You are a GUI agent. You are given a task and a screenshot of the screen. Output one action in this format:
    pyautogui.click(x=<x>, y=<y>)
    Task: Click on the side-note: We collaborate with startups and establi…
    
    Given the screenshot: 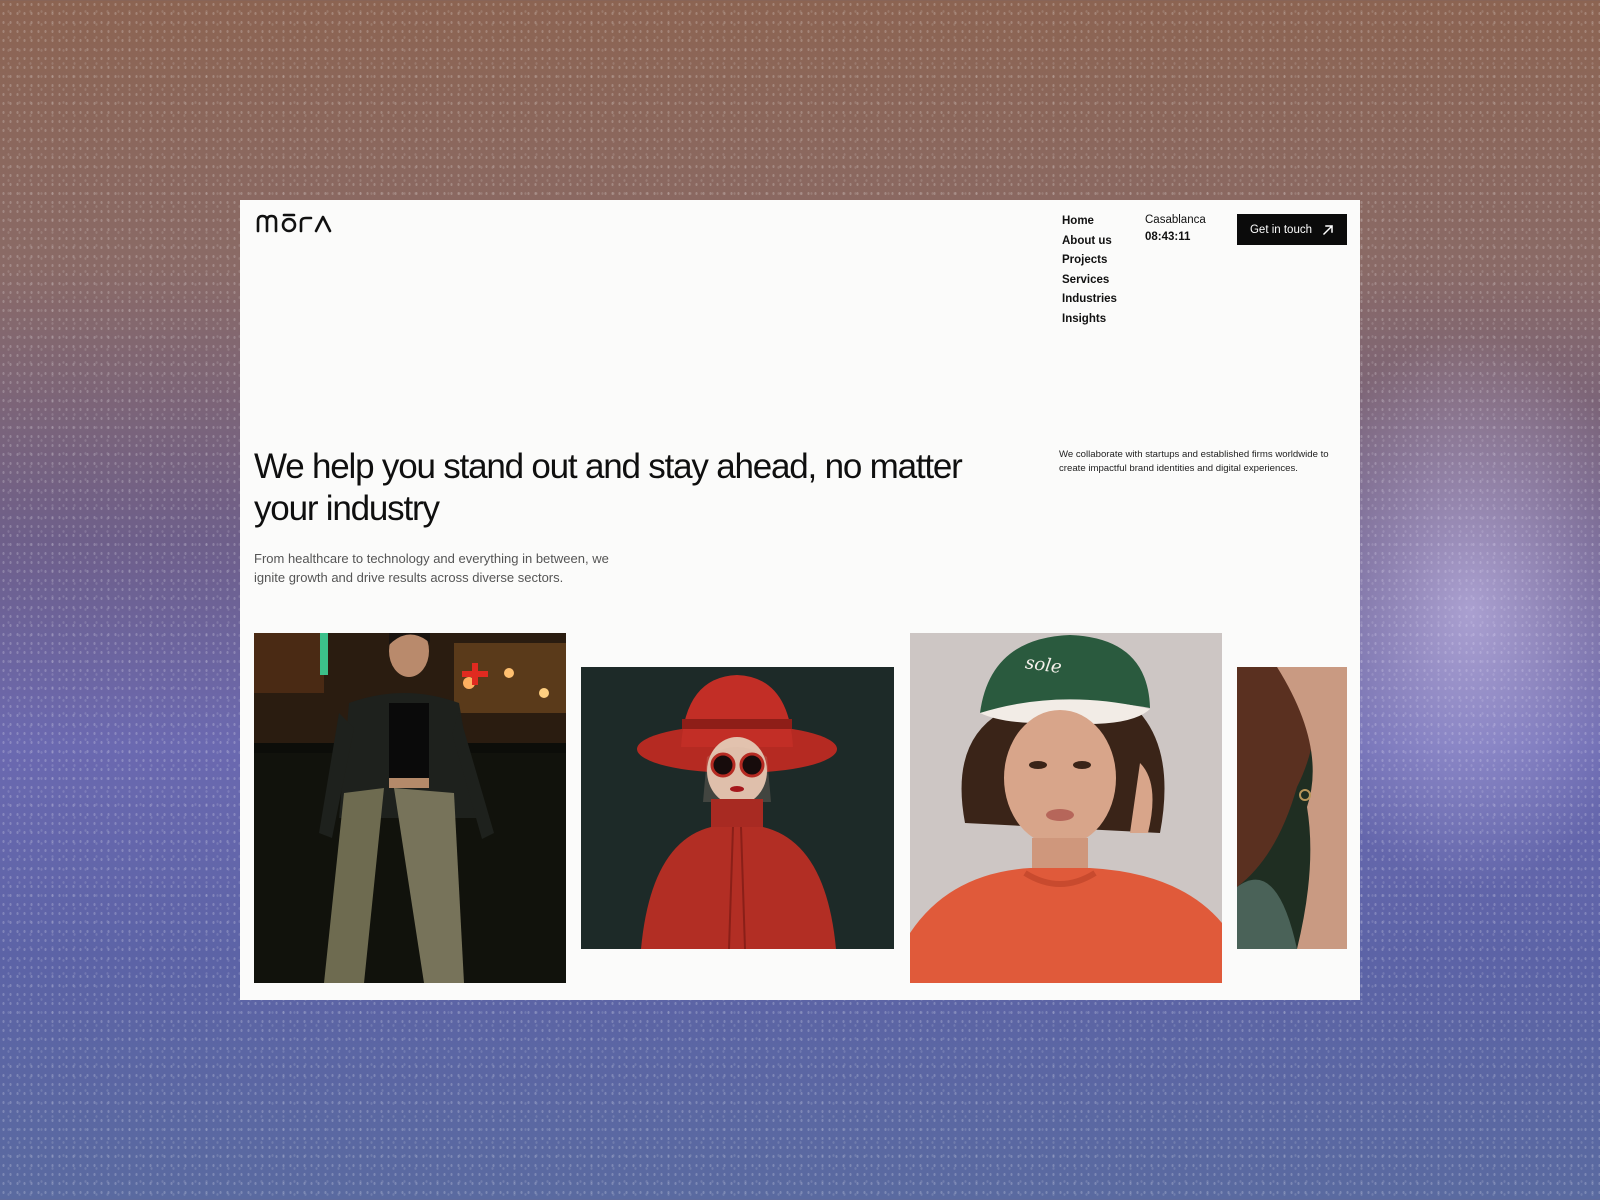 What is the action you would take?
    pyautogui.click(x=1194, y=461)
    